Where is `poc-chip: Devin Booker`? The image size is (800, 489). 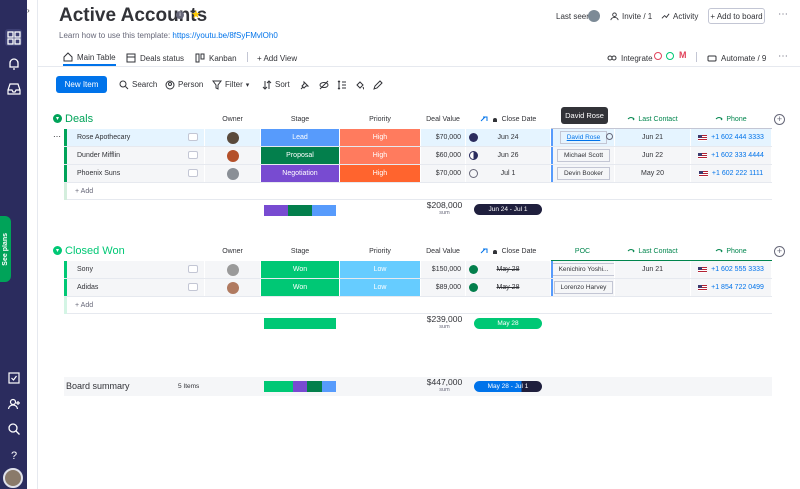
poc-chip: Devin Booker is located at coordinates (583, 173).